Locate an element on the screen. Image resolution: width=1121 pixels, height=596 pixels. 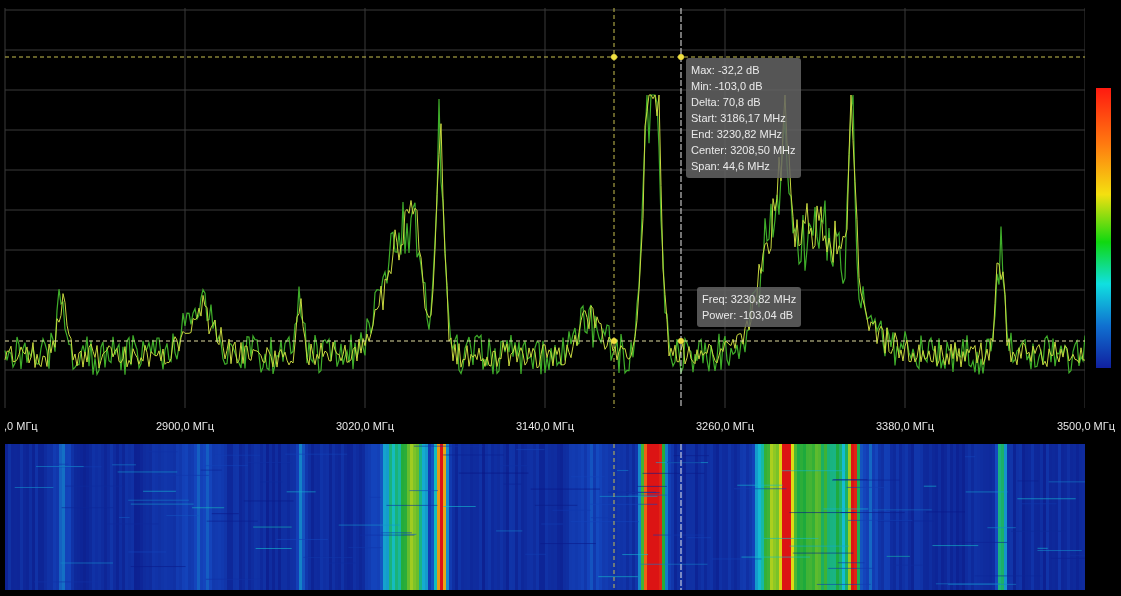
axis-label: ,0 МГц is located at coordinates (21, 426).